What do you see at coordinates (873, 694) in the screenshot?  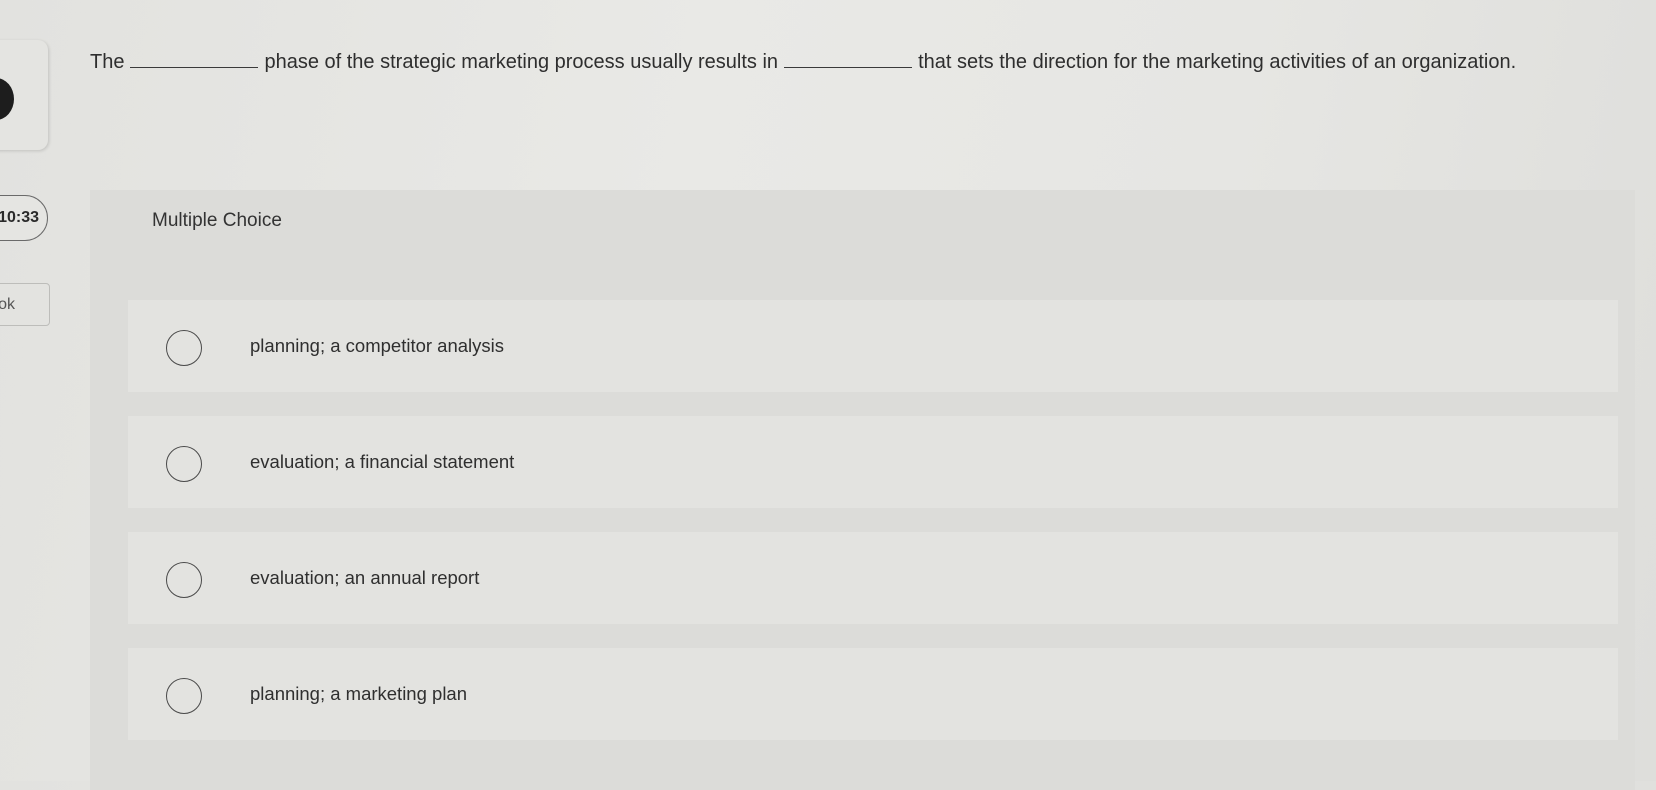 I see `answer-option: planning; a marketing plan` at bounding box center [873, 694].